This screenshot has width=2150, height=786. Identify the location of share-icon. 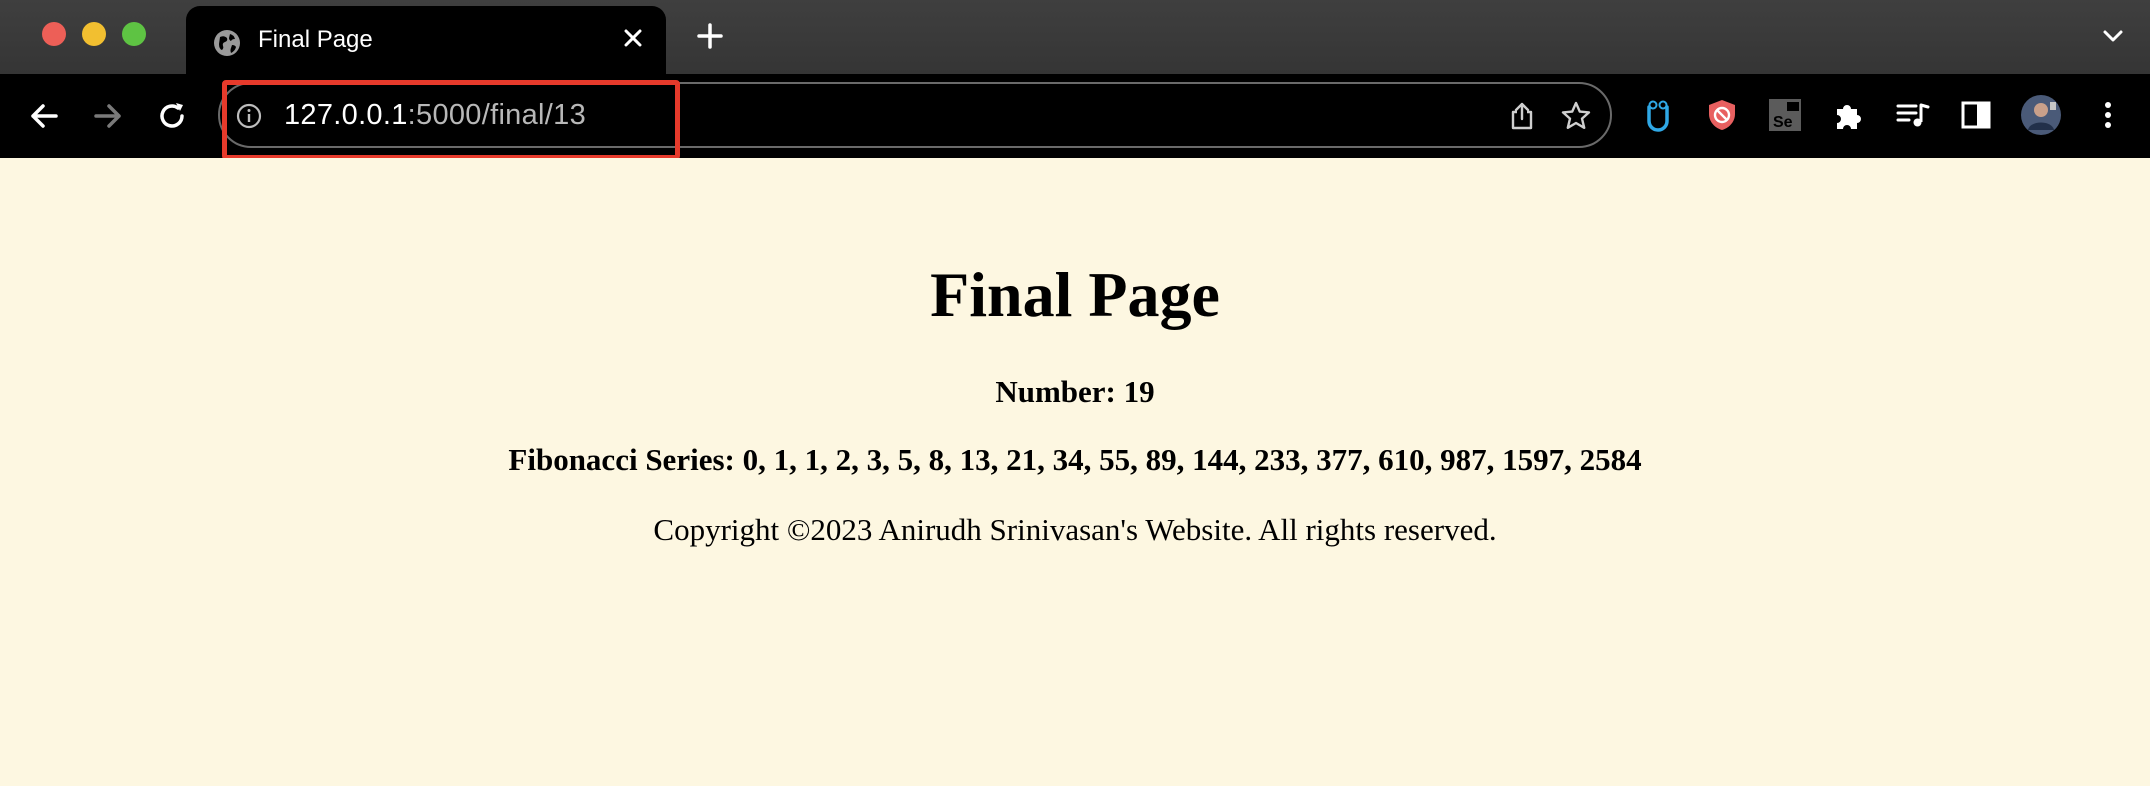
(1522, 116).